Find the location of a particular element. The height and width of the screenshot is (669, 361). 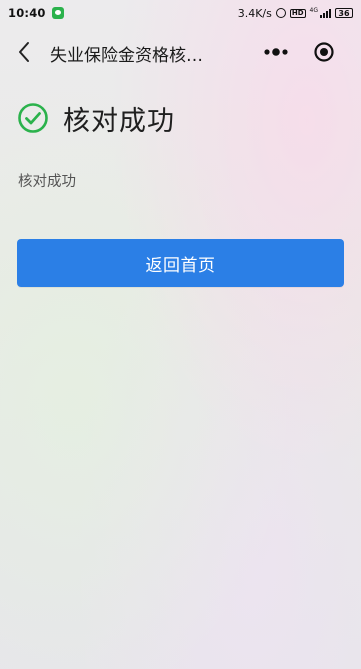

wechat-icon is located at coordinates (57, 13).